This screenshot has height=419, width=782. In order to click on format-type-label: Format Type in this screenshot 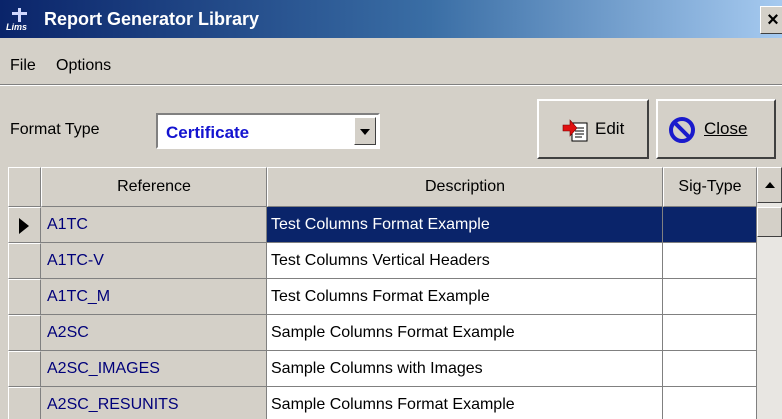, I will do `click(55, 129)`.